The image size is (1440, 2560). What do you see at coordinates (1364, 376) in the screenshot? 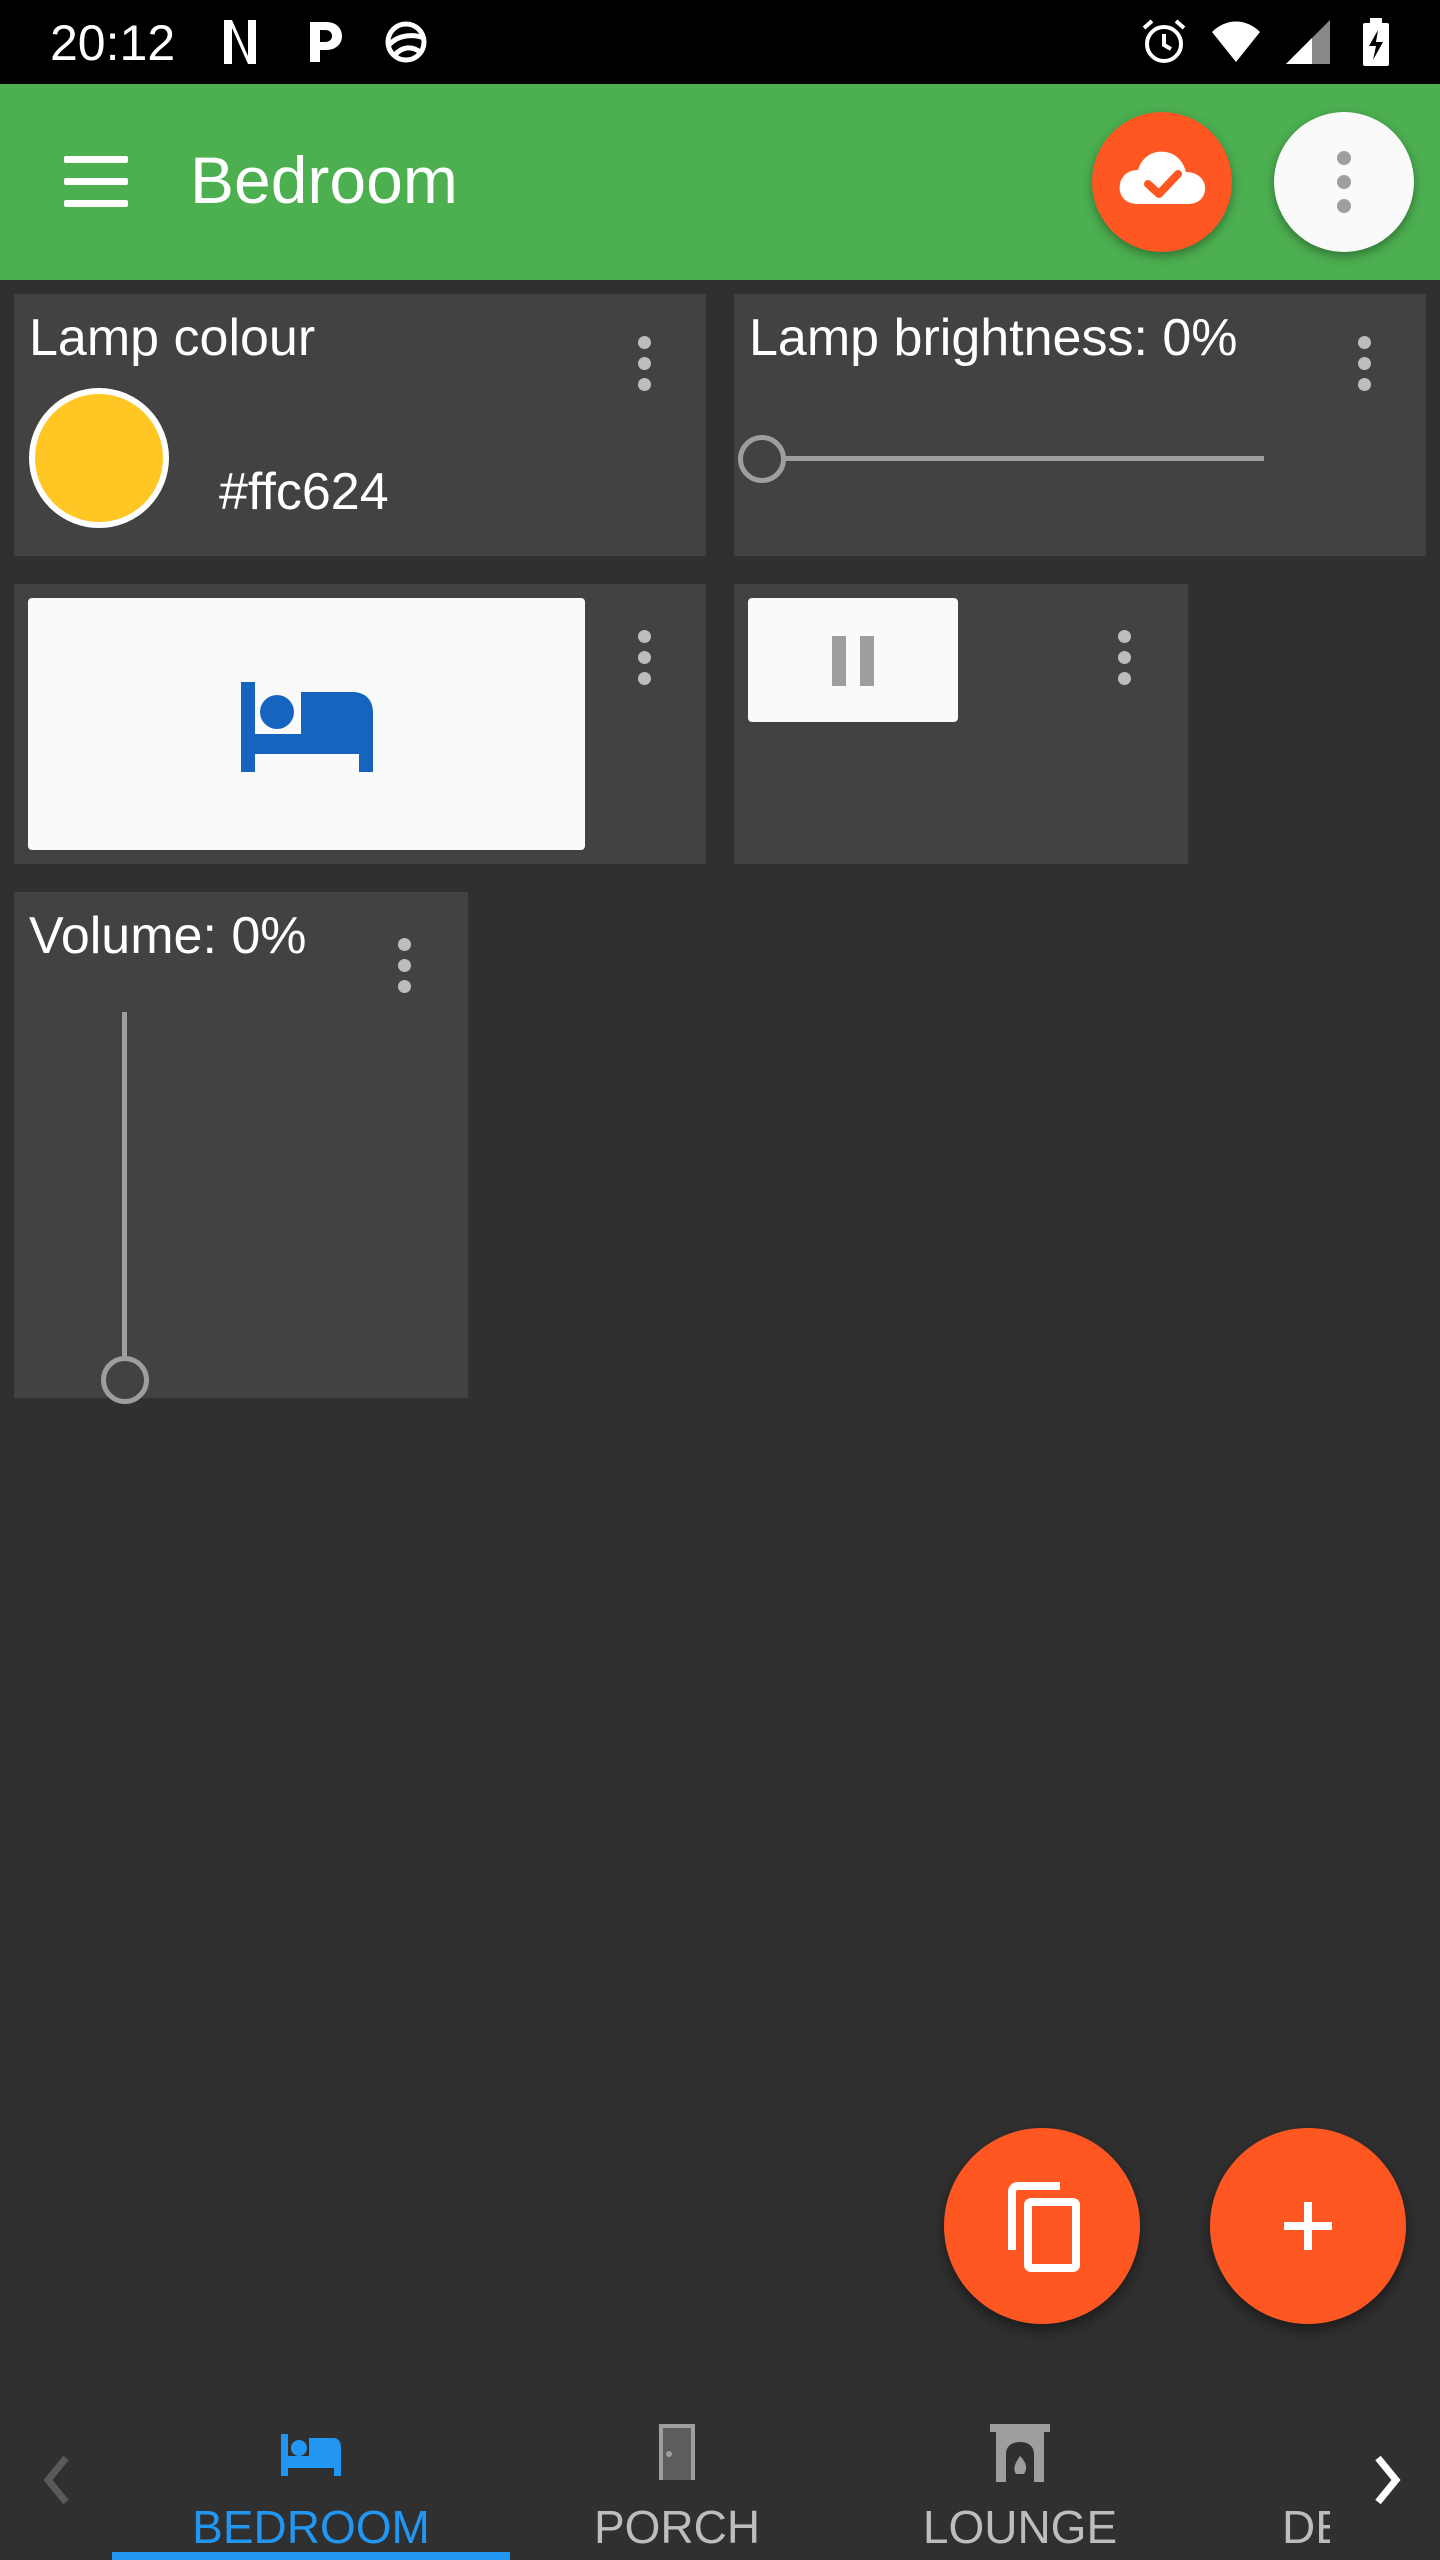
I see `lamp-brightness-more-icon` at bounding box center [1364, 376].